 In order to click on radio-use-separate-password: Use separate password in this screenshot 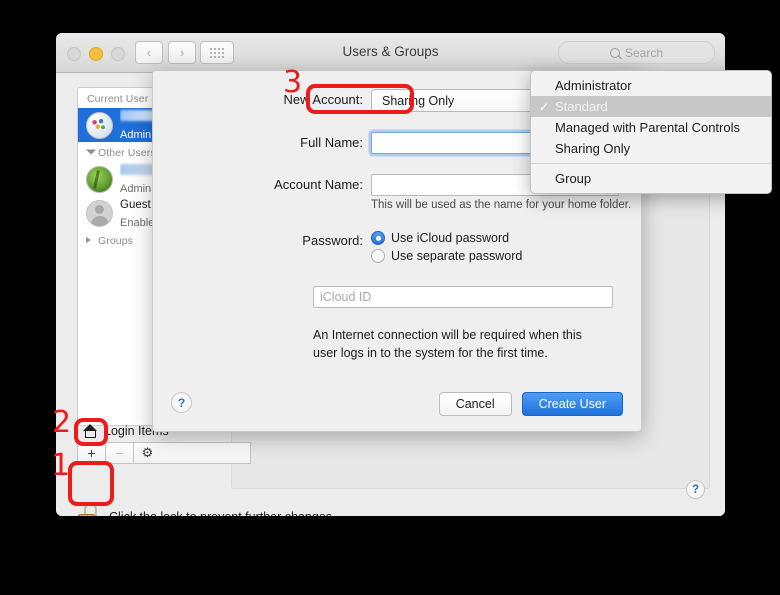, I will do `click(446, 256)`.